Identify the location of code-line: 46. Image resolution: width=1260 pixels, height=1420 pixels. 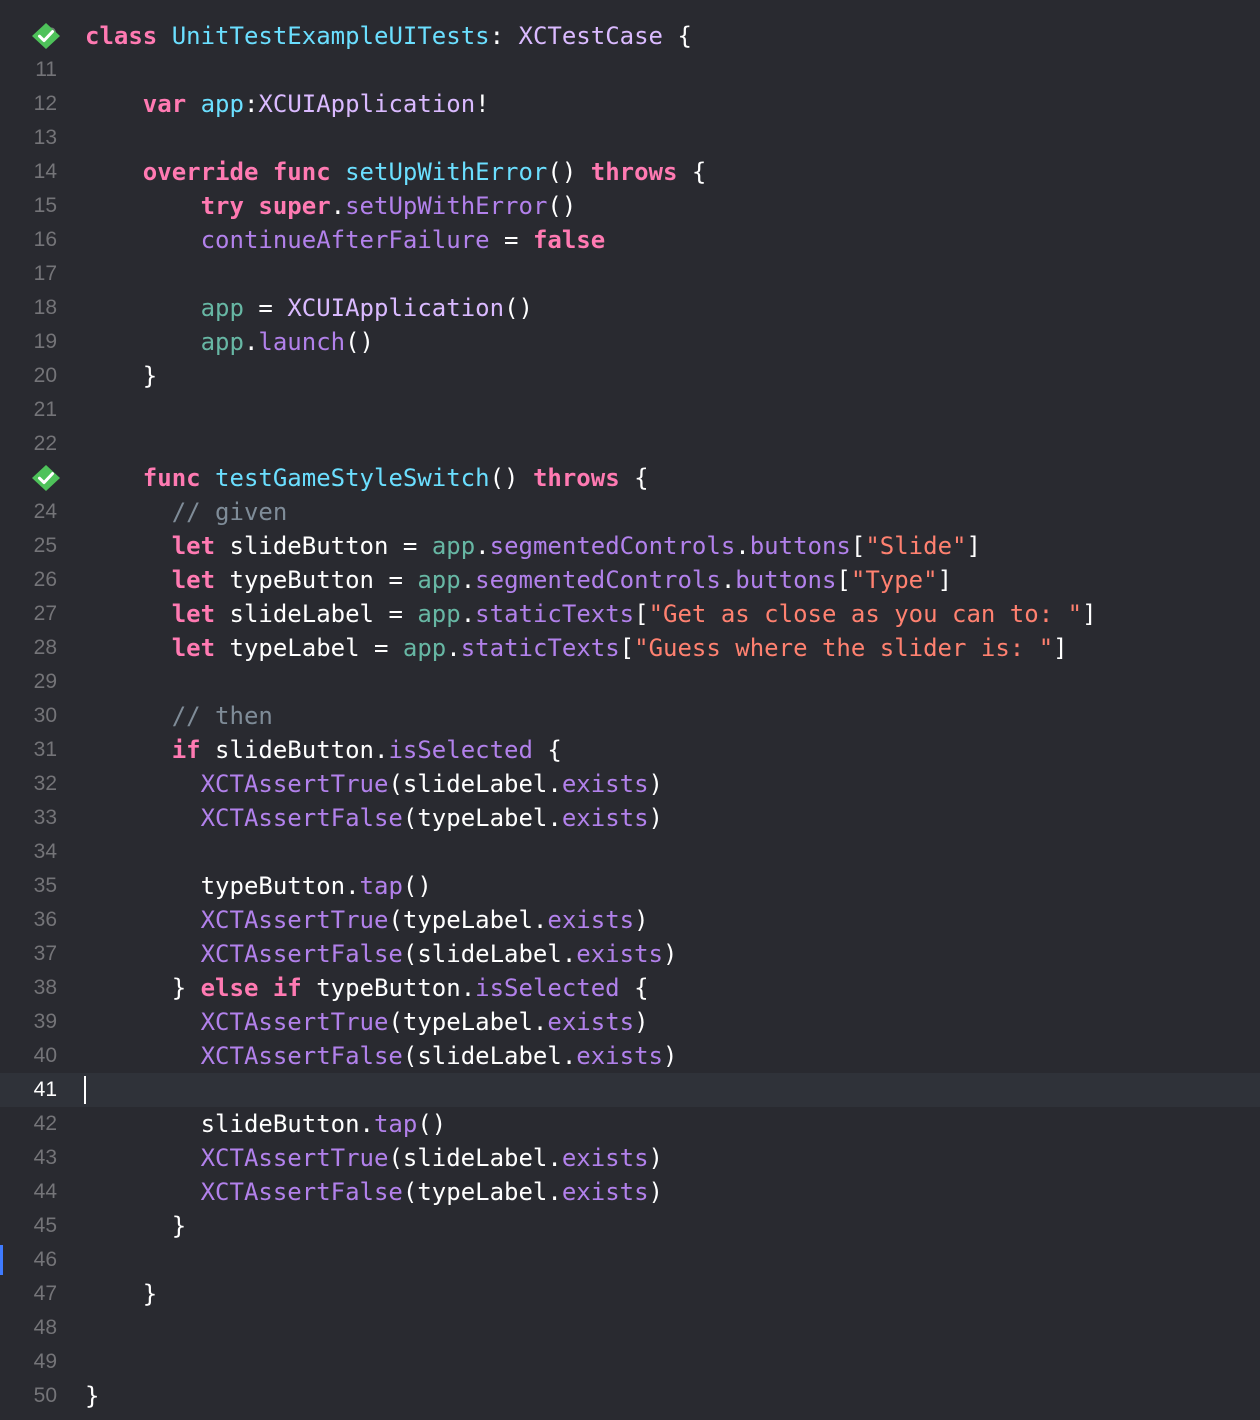
(630, 1260).